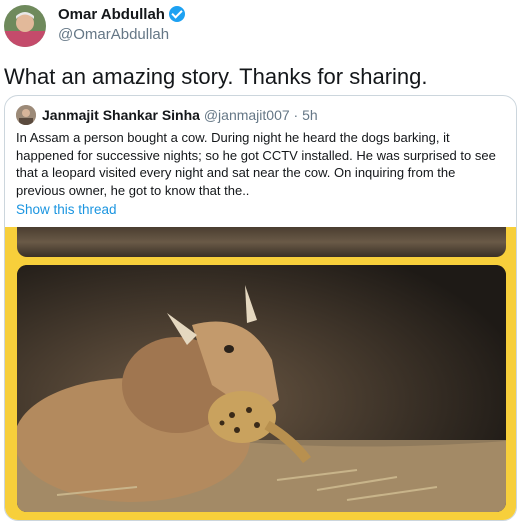 This screenshot has width=524, height=521. What do you see at coordinates (111, 14) in the screenshot?
I see `author-name: Omar Abdullah` at bounding box center [111, 14].